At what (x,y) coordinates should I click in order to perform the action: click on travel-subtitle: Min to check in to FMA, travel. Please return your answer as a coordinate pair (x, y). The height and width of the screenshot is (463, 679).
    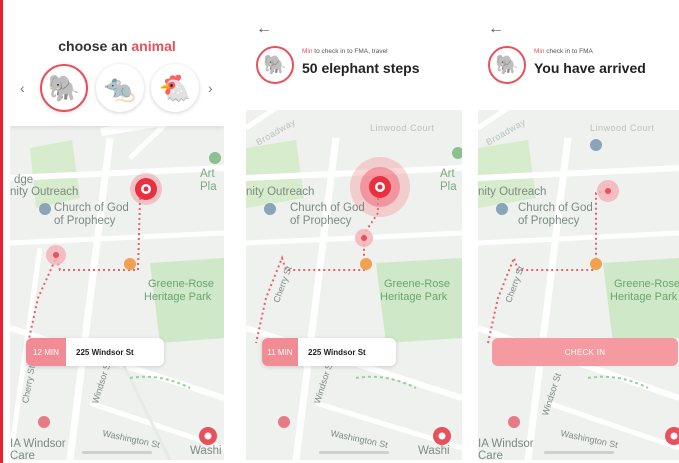
    Looking at the image, I should click on (345, 51).